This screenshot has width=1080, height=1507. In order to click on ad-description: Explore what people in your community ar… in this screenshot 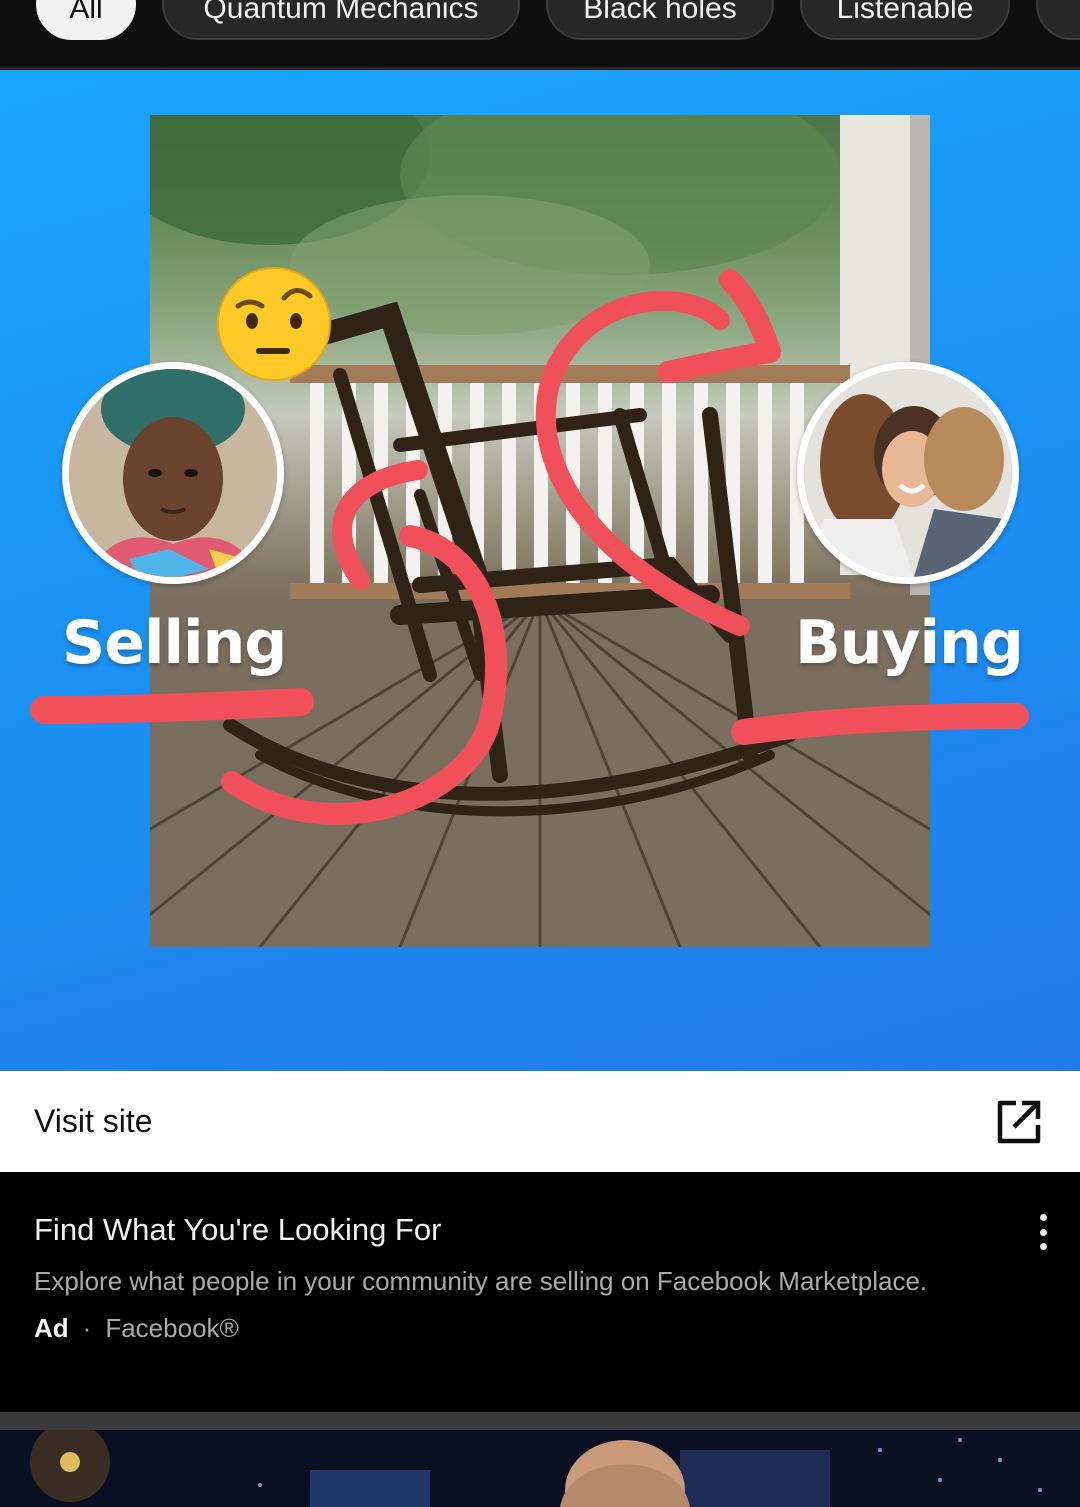, I will do `click(481, 1281)`.